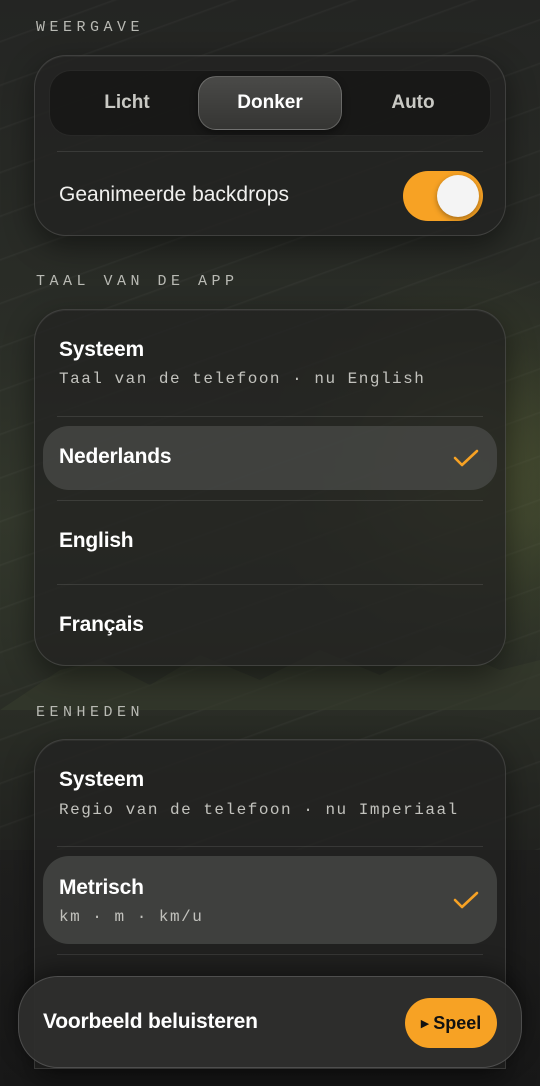 This screenshot has height=1086, width=540. I want to click on option-title: Français, so click(101, 624).